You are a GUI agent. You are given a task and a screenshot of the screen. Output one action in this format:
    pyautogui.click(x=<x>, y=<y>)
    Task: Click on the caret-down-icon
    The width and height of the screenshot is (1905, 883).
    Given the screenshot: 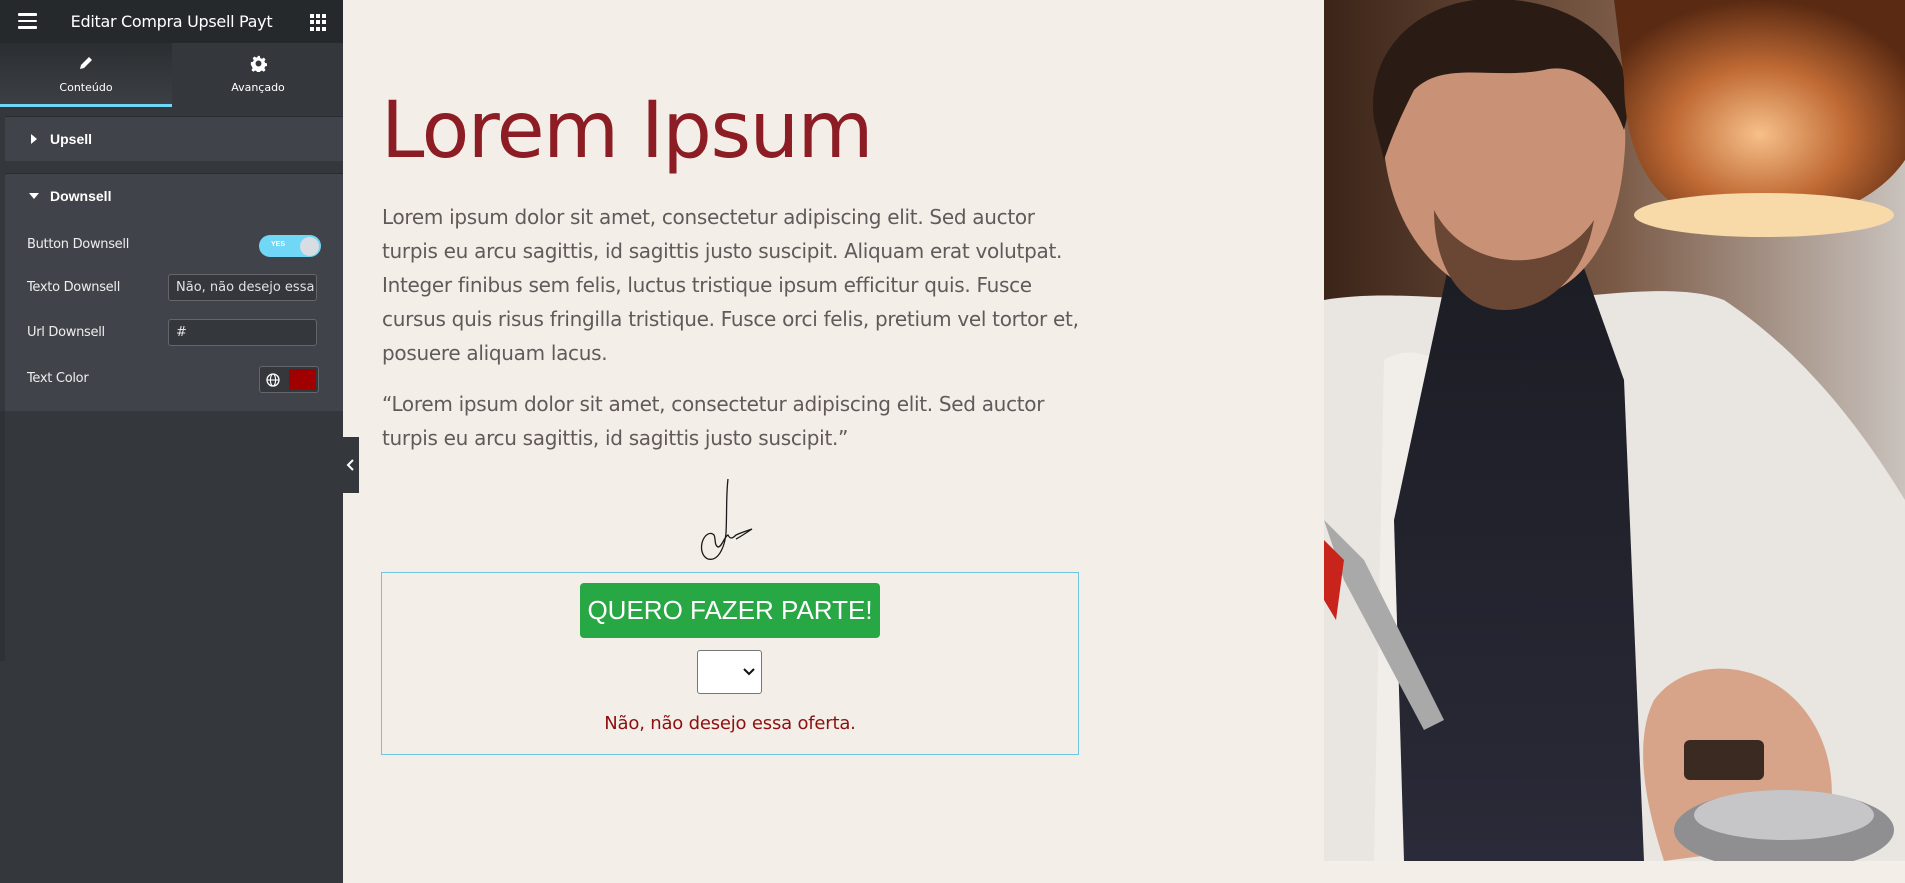 What is the action you would take?
    pyautogui.click(x=34, y=196)
    